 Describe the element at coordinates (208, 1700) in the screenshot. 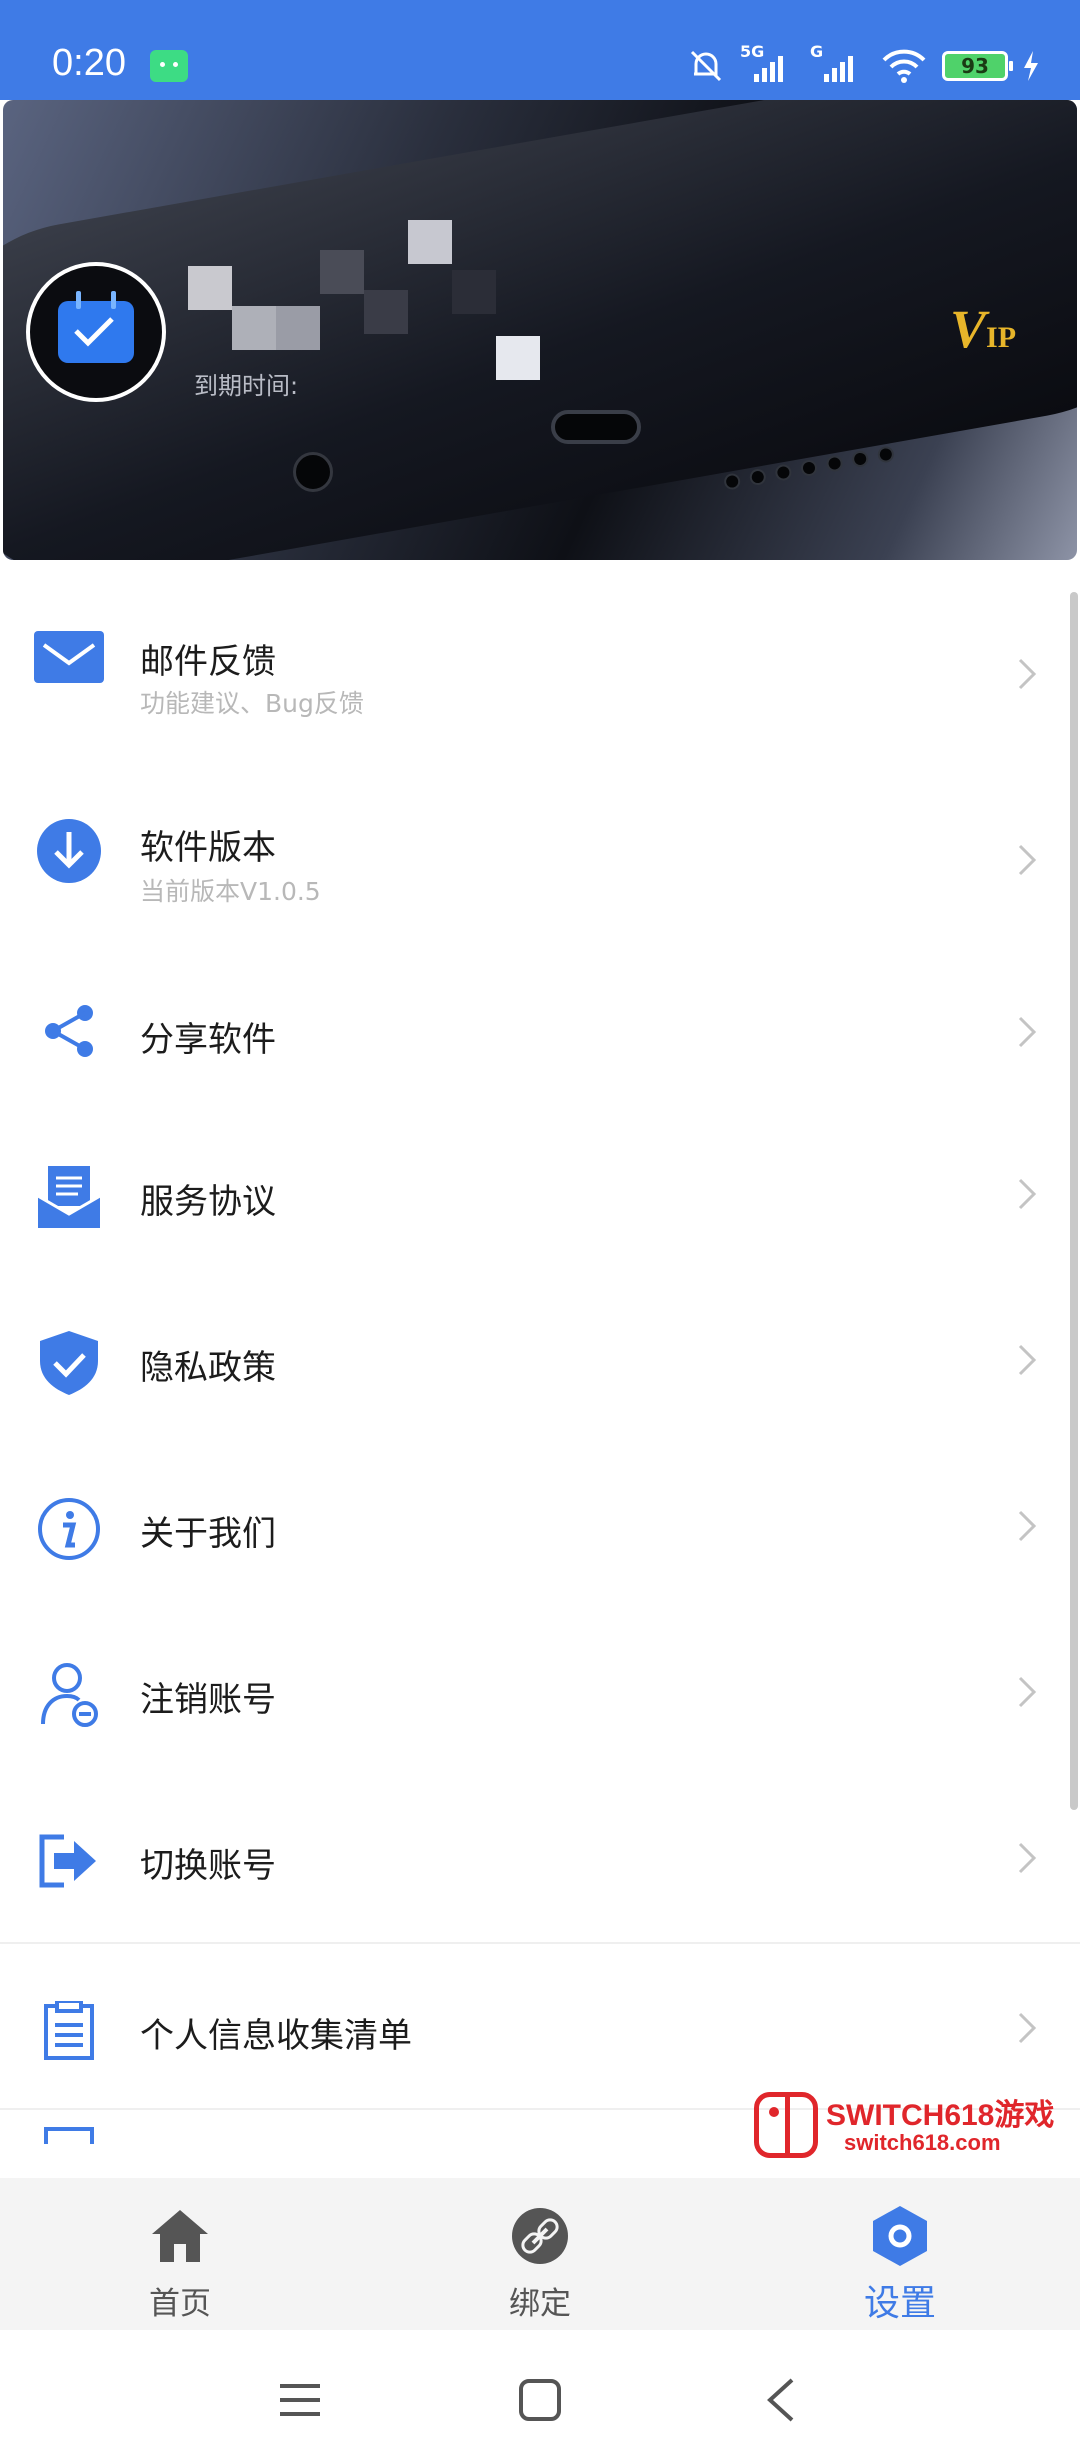

I see `menu-item-title: 注销账号` at that location.